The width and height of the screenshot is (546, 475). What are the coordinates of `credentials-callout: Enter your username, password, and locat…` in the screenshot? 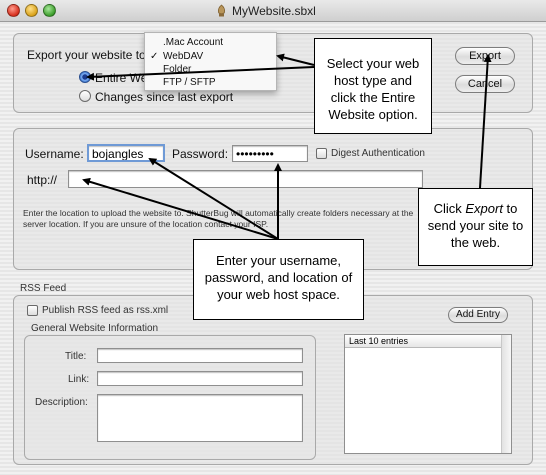 It's located at (278, 279).